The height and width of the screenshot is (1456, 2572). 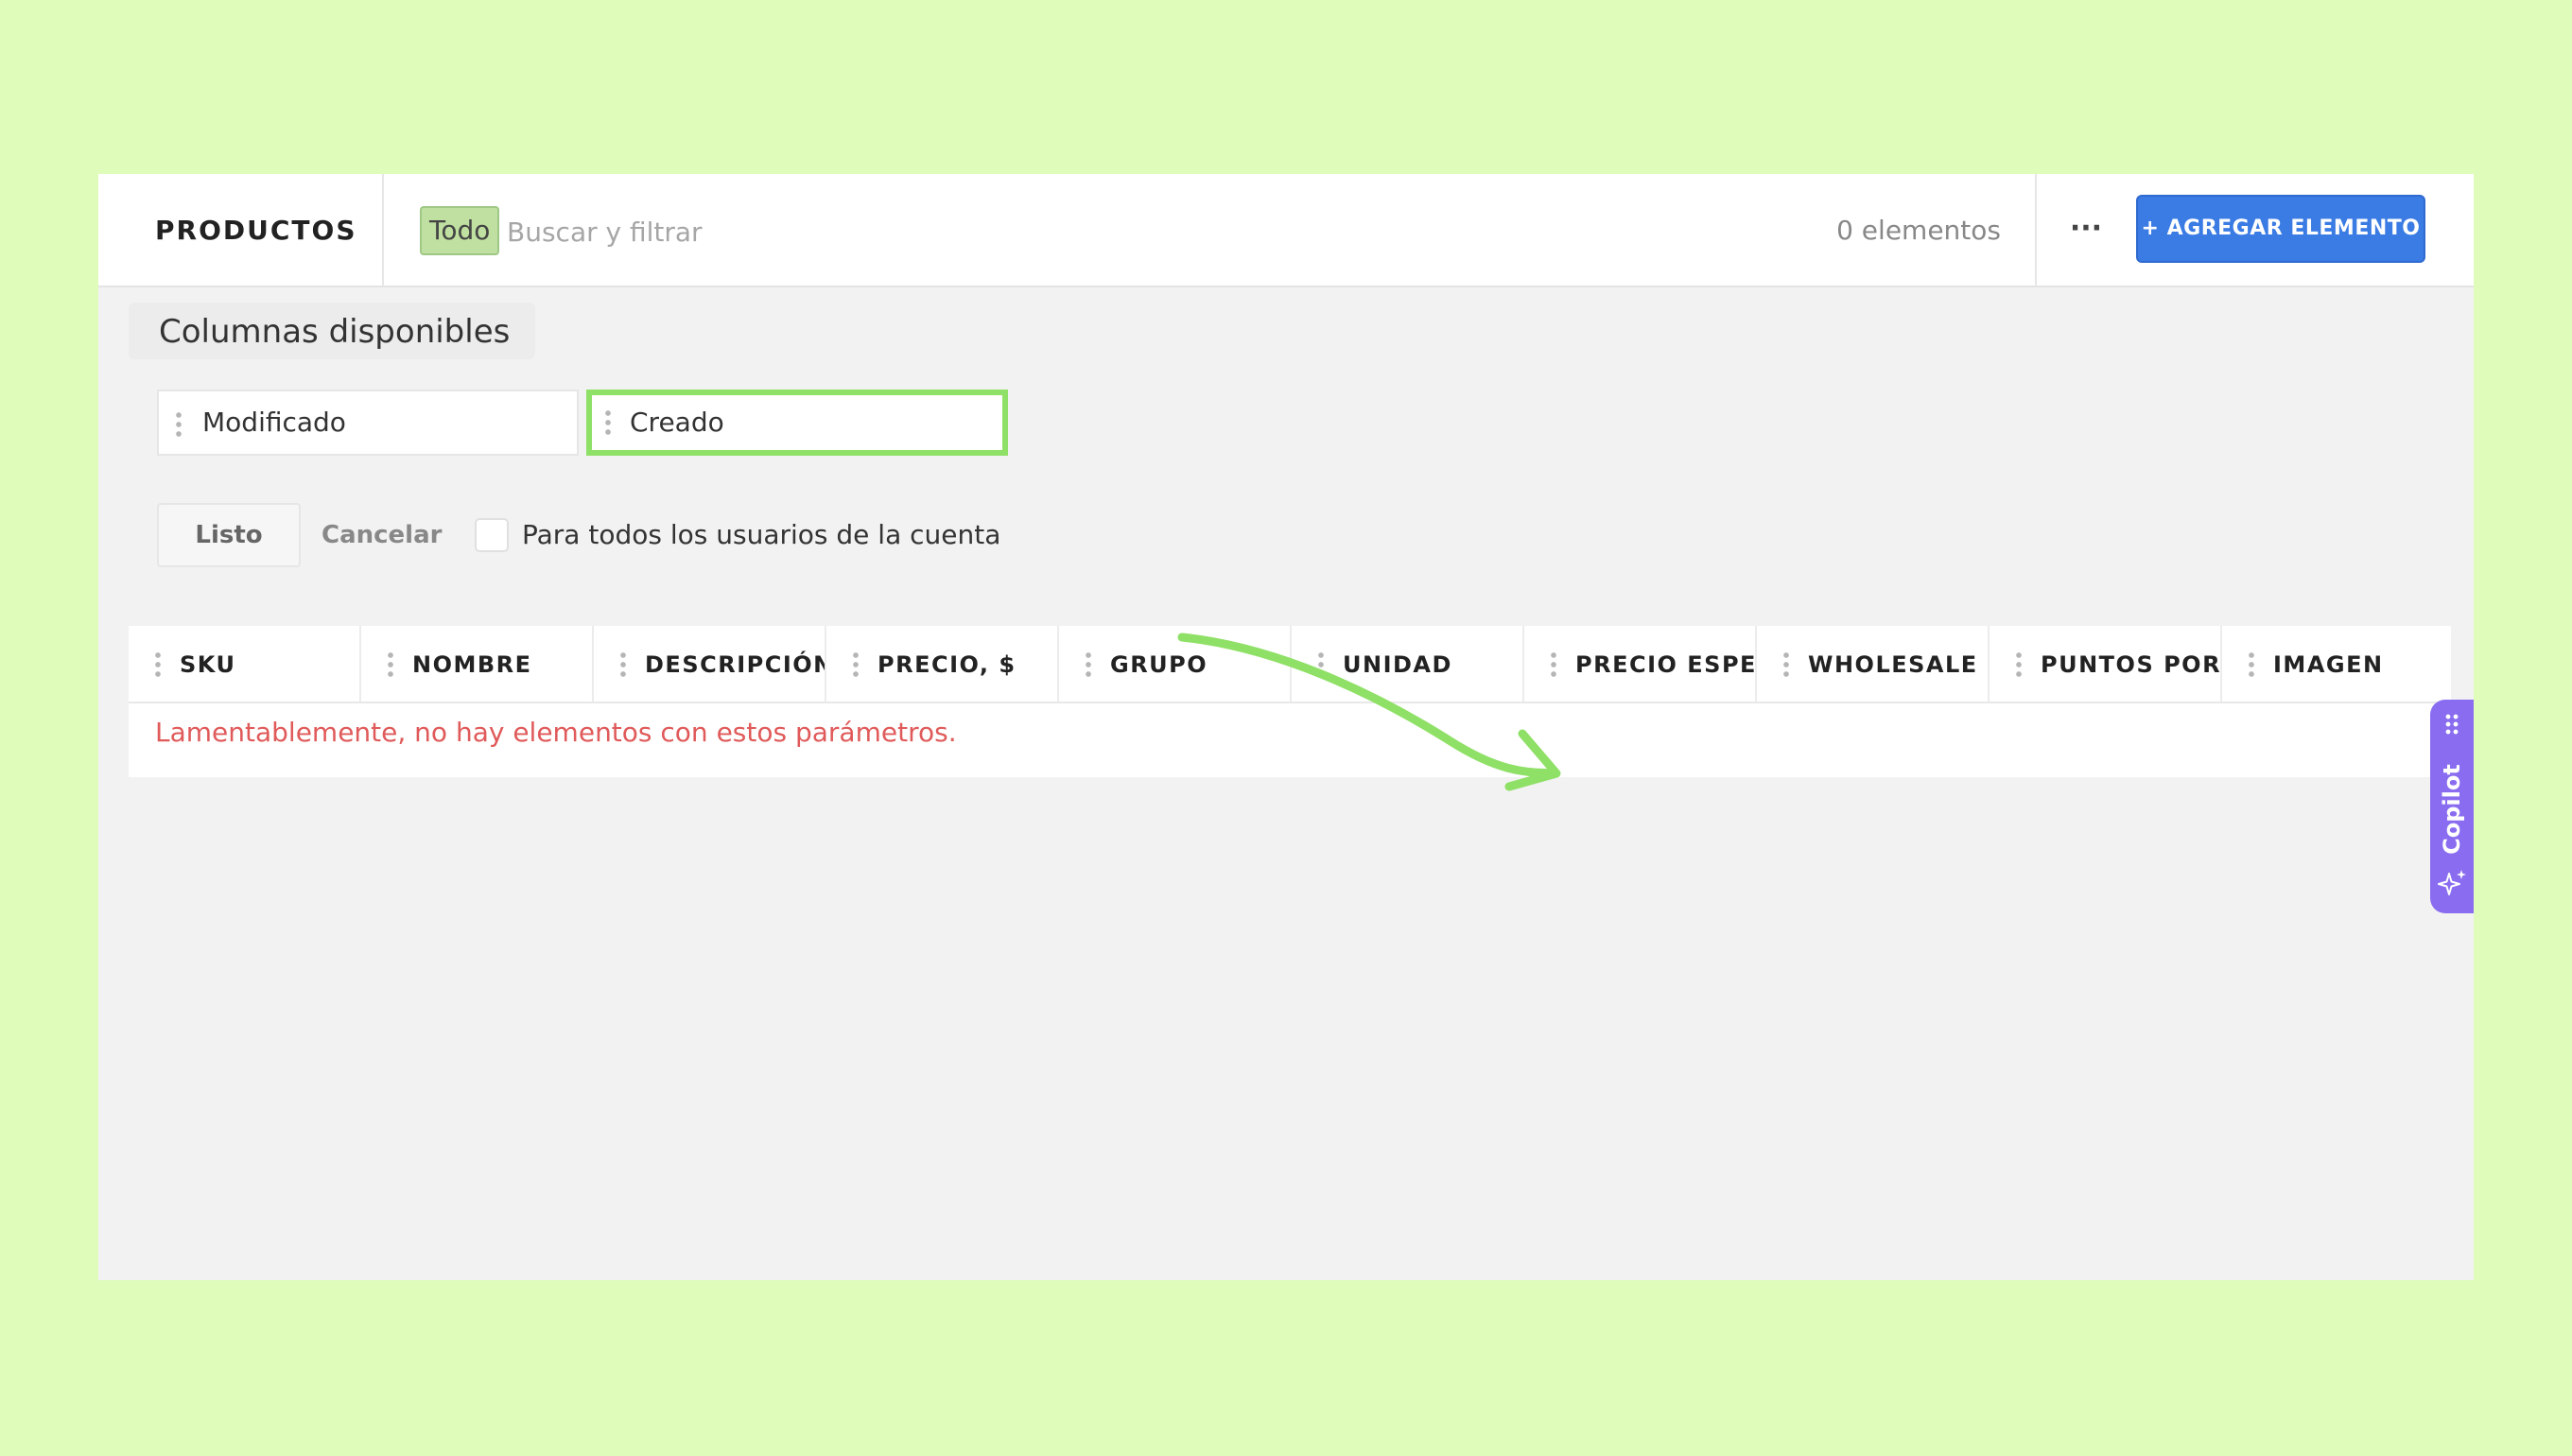 What do you see at coordinates (2036, 230) in the screenshot?
I see `header-divider-right` at bounding box center [2036, 230].